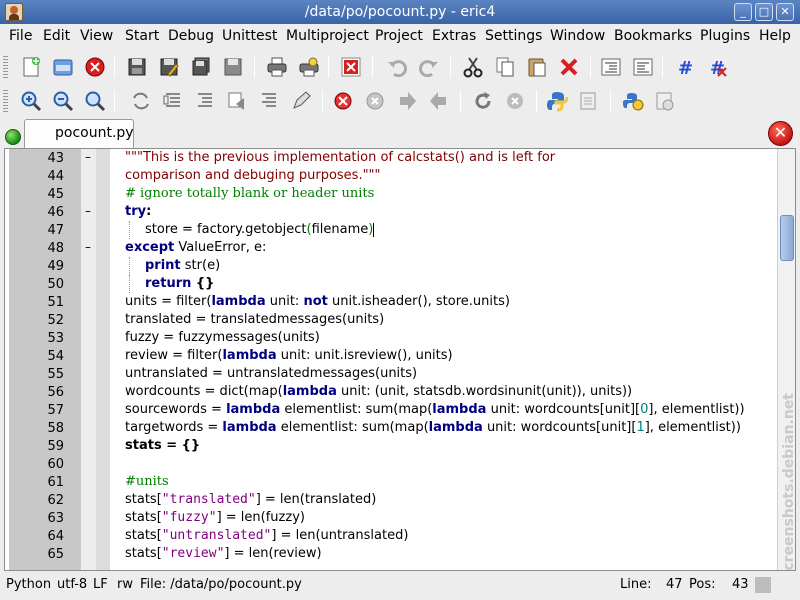 This screenshot has height=600, width=800. Describe the element at coordinates (169, 67) in the screenshot. I see `save-as-icon` at that location.